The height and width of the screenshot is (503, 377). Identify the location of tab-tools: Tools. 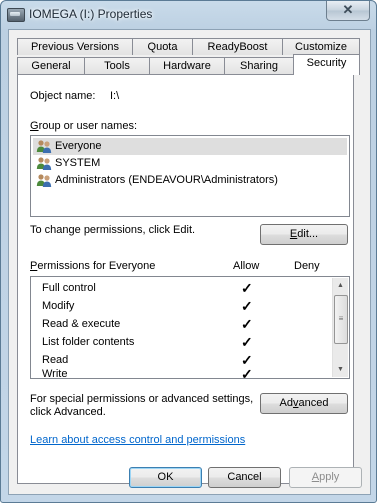
(117, 65).